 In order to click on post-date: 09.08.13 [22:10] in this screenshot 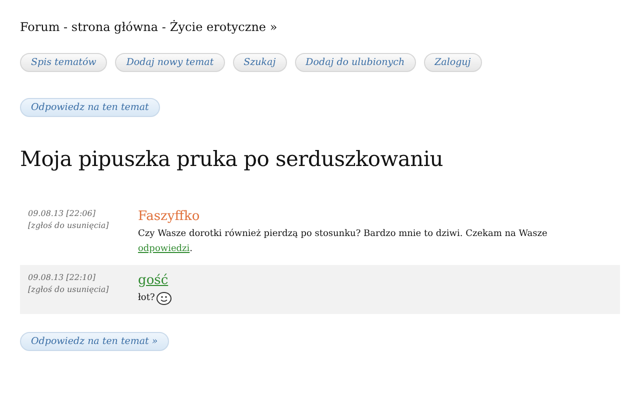, I will do `click(62, 277)`.